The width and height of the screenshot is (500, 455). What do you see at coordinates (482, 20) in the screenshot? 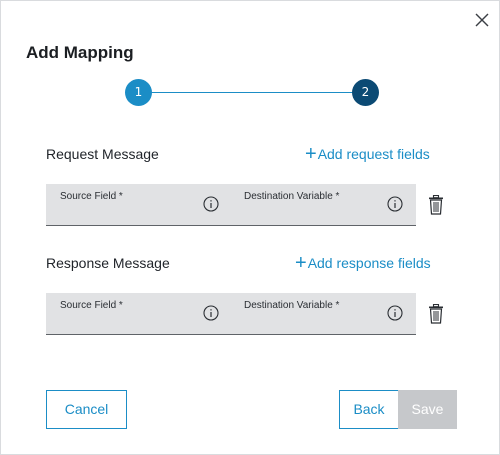
I see `close-icon` at bounding box center [482, 20].